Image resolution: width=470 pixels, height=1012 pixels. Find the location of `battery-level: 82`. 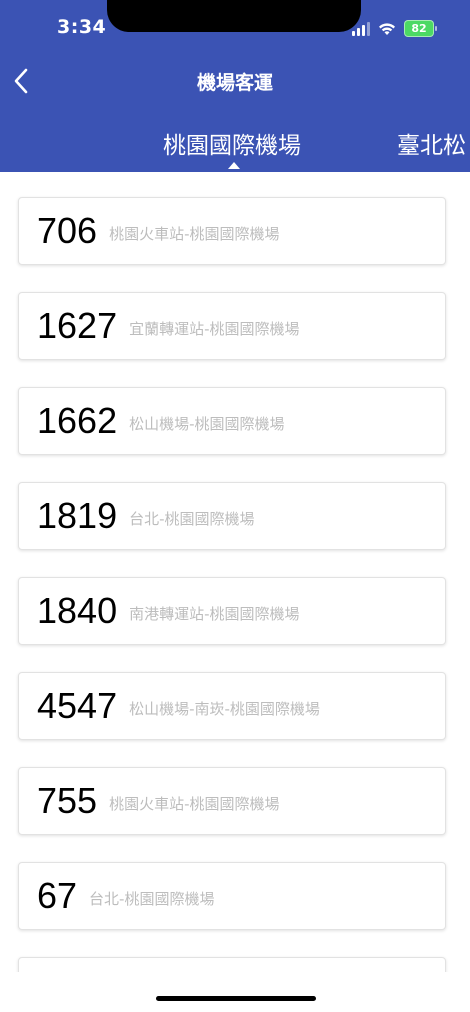

battery-level: 82 is located at coordinates (419, 28).